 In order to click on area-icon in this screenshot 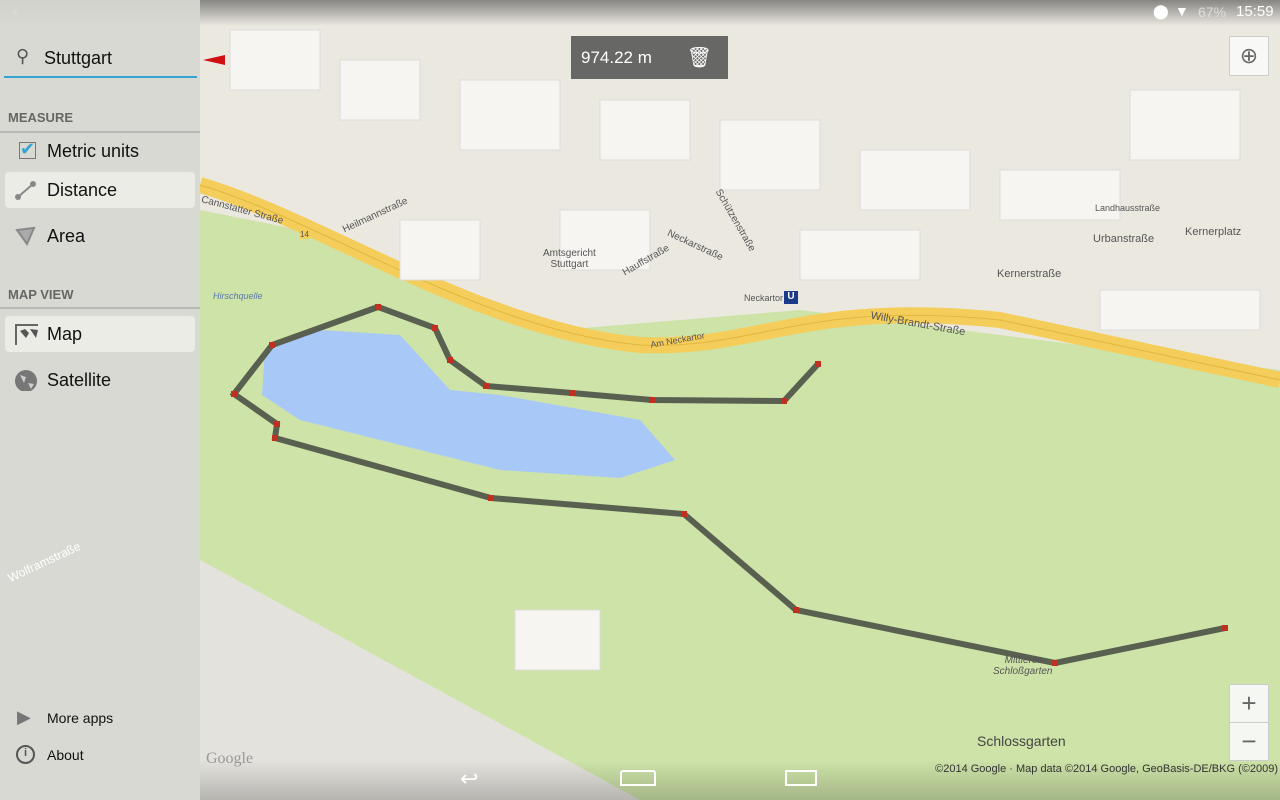, I will do `click(25, 236)`.